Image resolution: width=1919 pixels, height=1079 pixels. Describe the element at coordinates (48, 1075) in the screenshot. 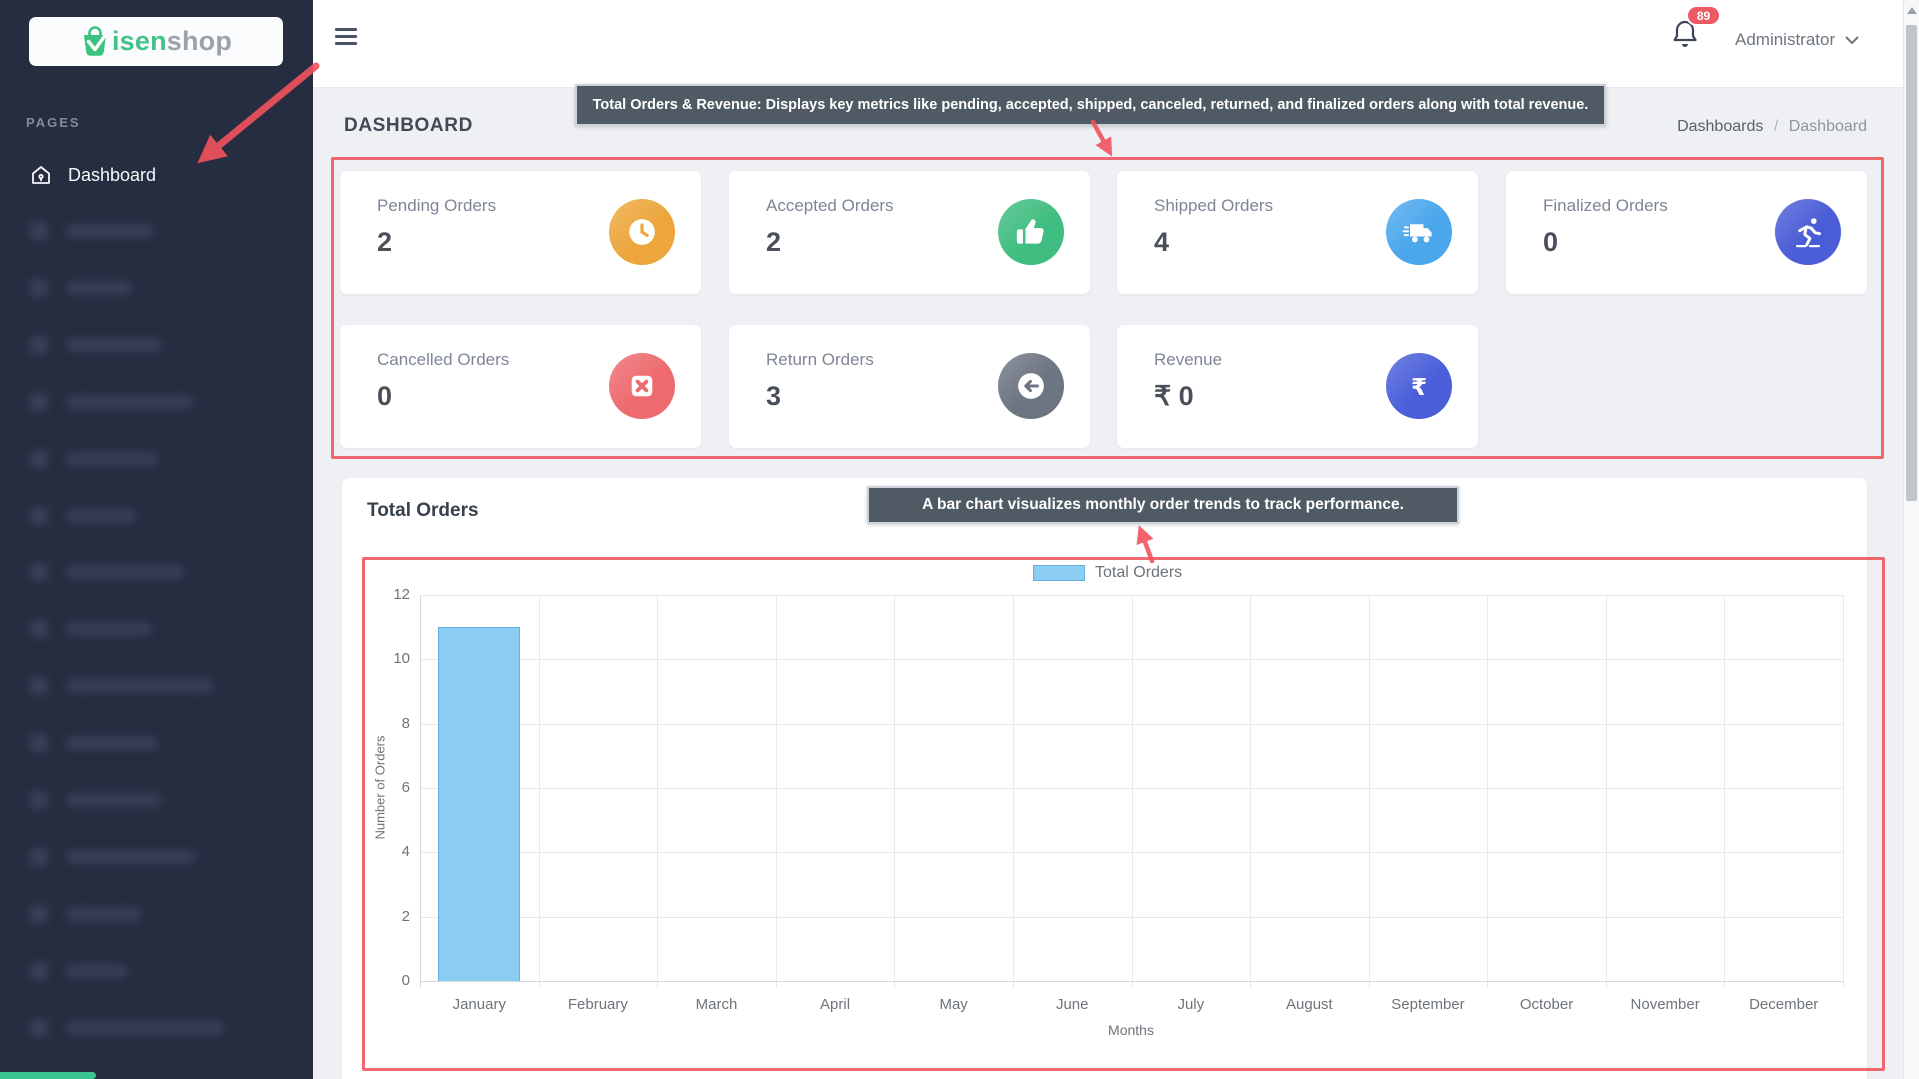

I see `sidebar-horizontal-scrollbar` at that location.